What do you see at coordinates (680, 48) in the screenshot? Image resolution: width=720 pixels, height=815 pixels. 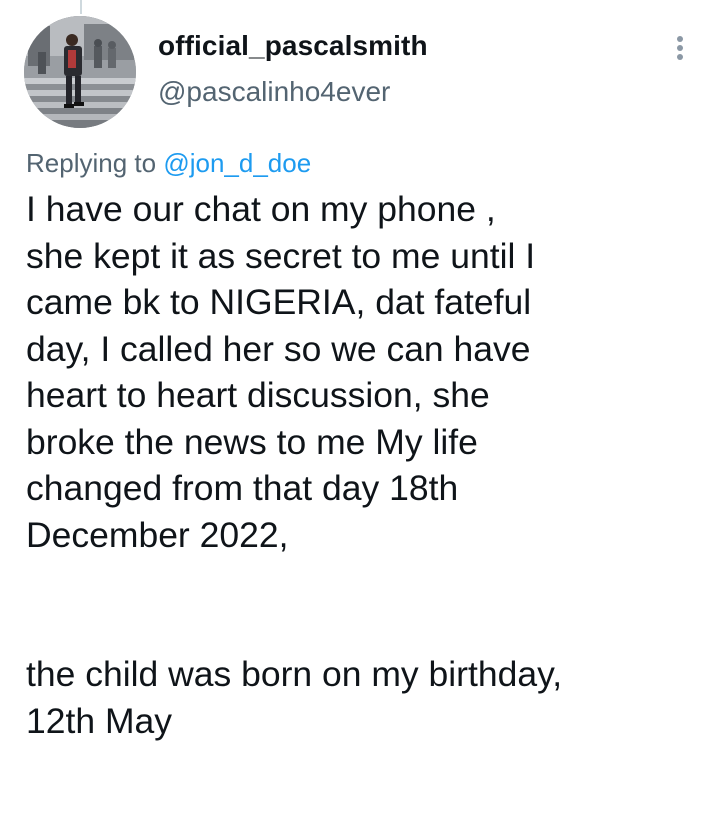 I see `more-options-button` at bounding box center [680, 48].